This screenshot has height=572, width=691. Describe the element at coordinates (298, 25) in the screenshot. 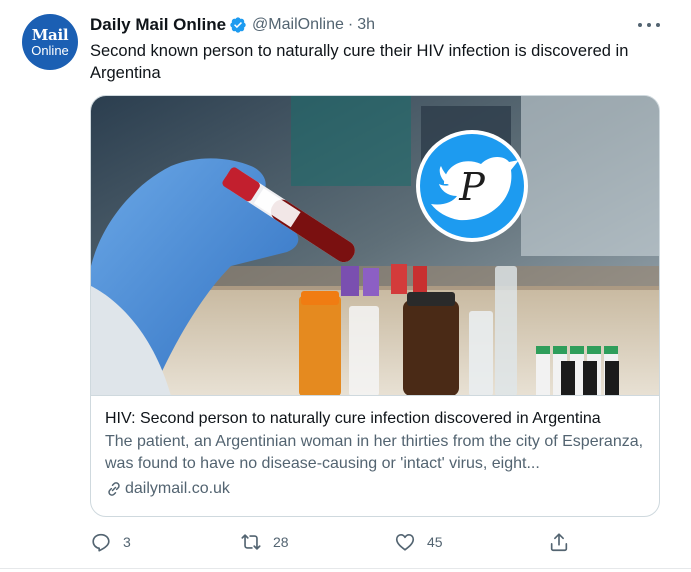

I see `handle: @MailOnline` at that location.